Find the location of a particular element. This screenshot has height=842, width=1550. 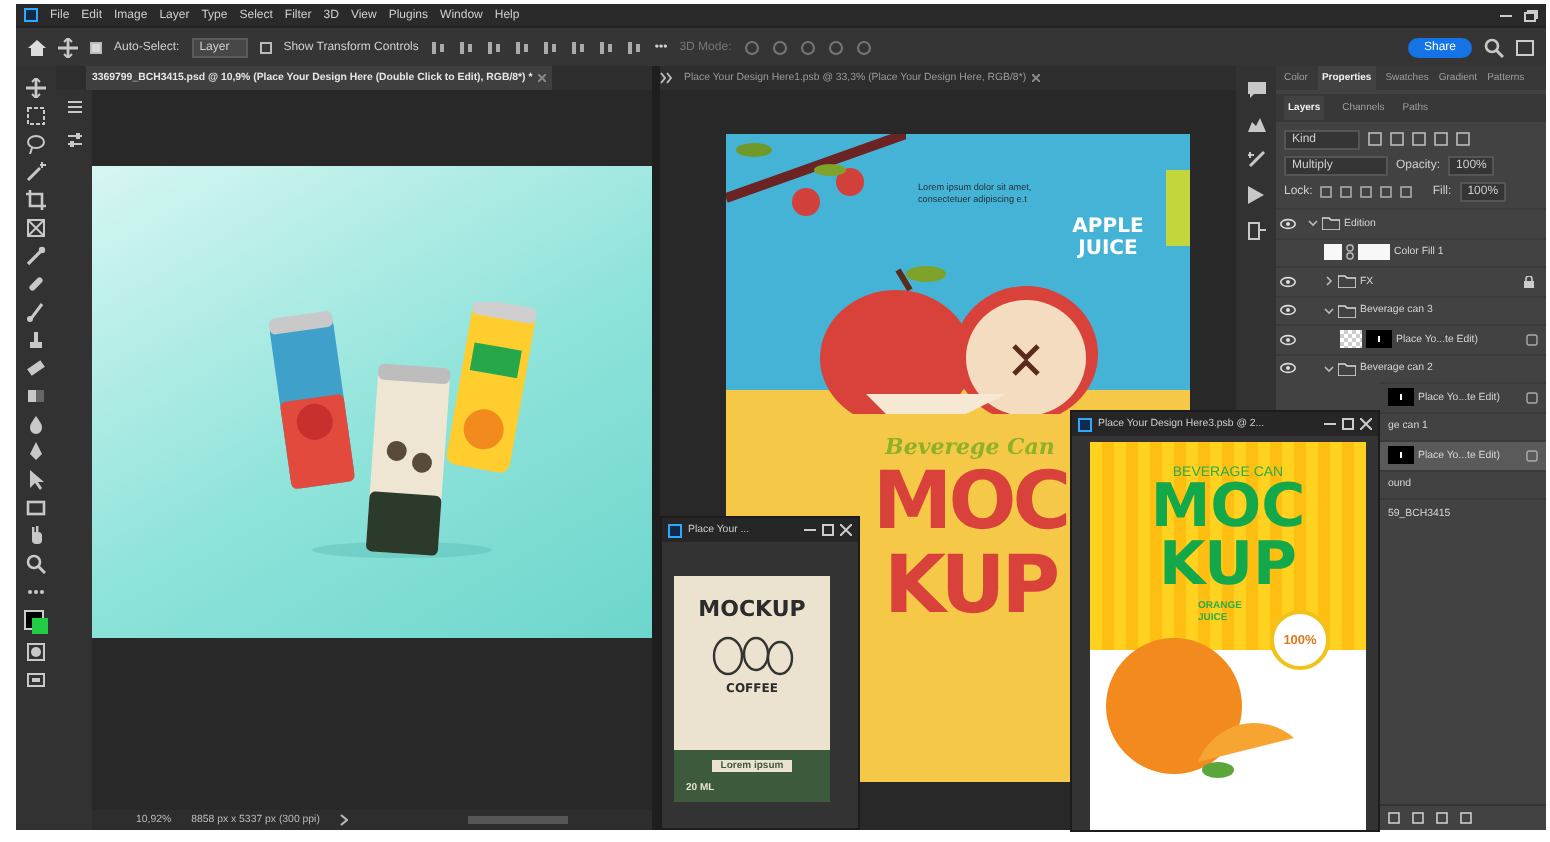

poster-subtitle: Beverege Can is located at coordinates (968, 447).